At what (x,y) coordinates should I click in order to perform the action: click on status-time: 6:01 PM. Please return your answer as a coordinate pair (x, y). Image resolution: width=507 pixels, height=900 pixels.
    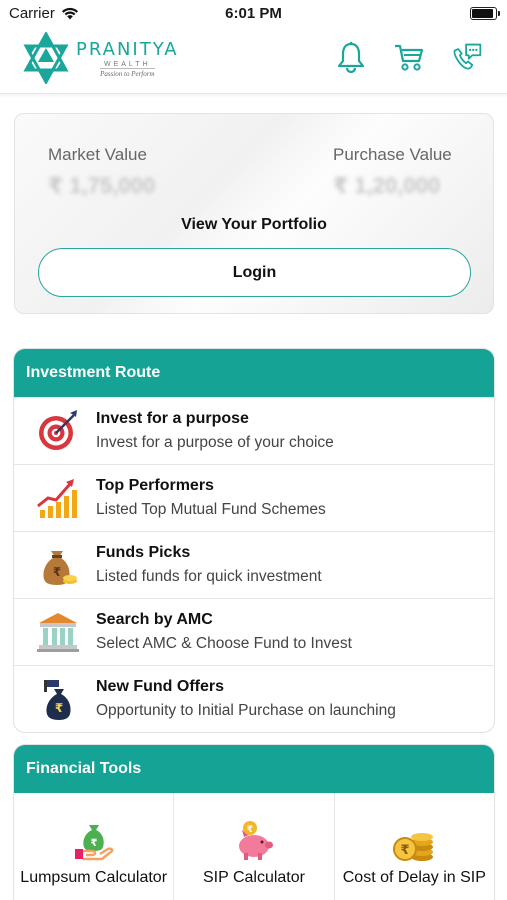
    Looking at the image, I should click on (253, 13).